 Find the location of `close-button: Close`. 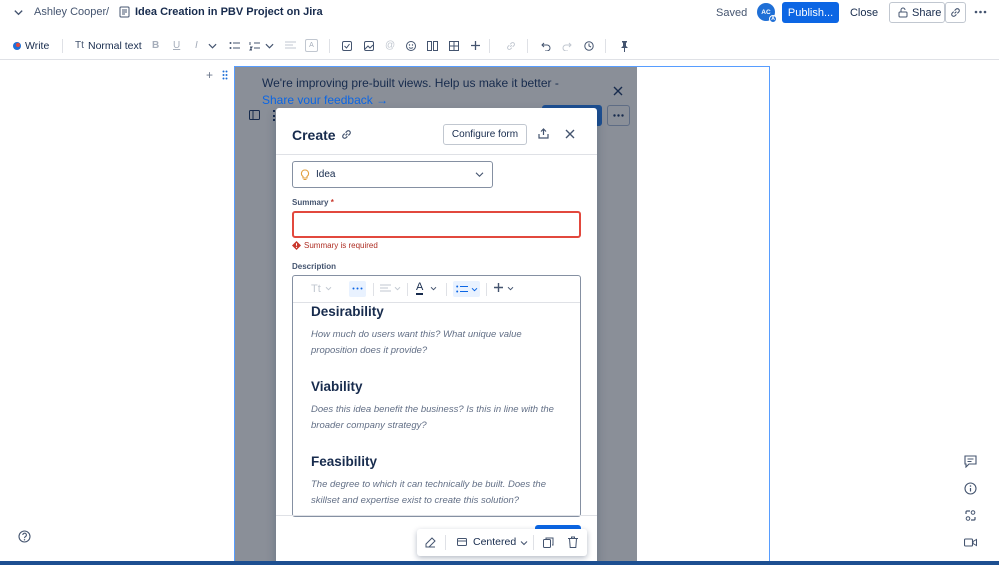

close-button: Close is located at coordinates (864, 12).